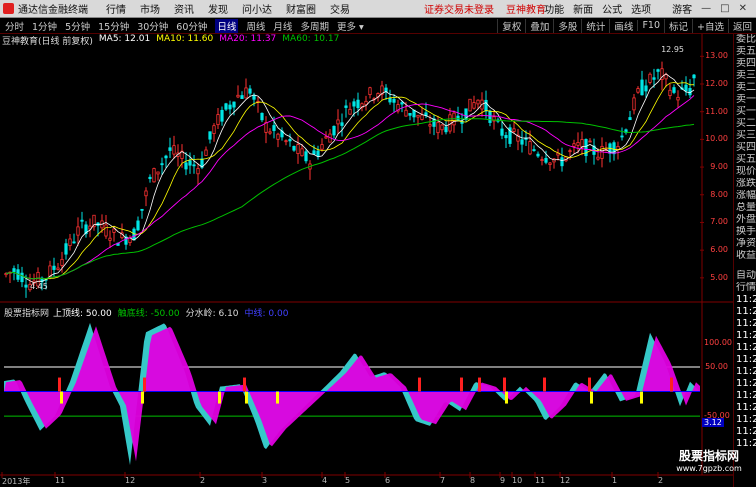 The image size is (756, 487). Describe the element at coordinates (708, 456) in the screenshot. I see `watermark-title: 股票指标网` at that location.